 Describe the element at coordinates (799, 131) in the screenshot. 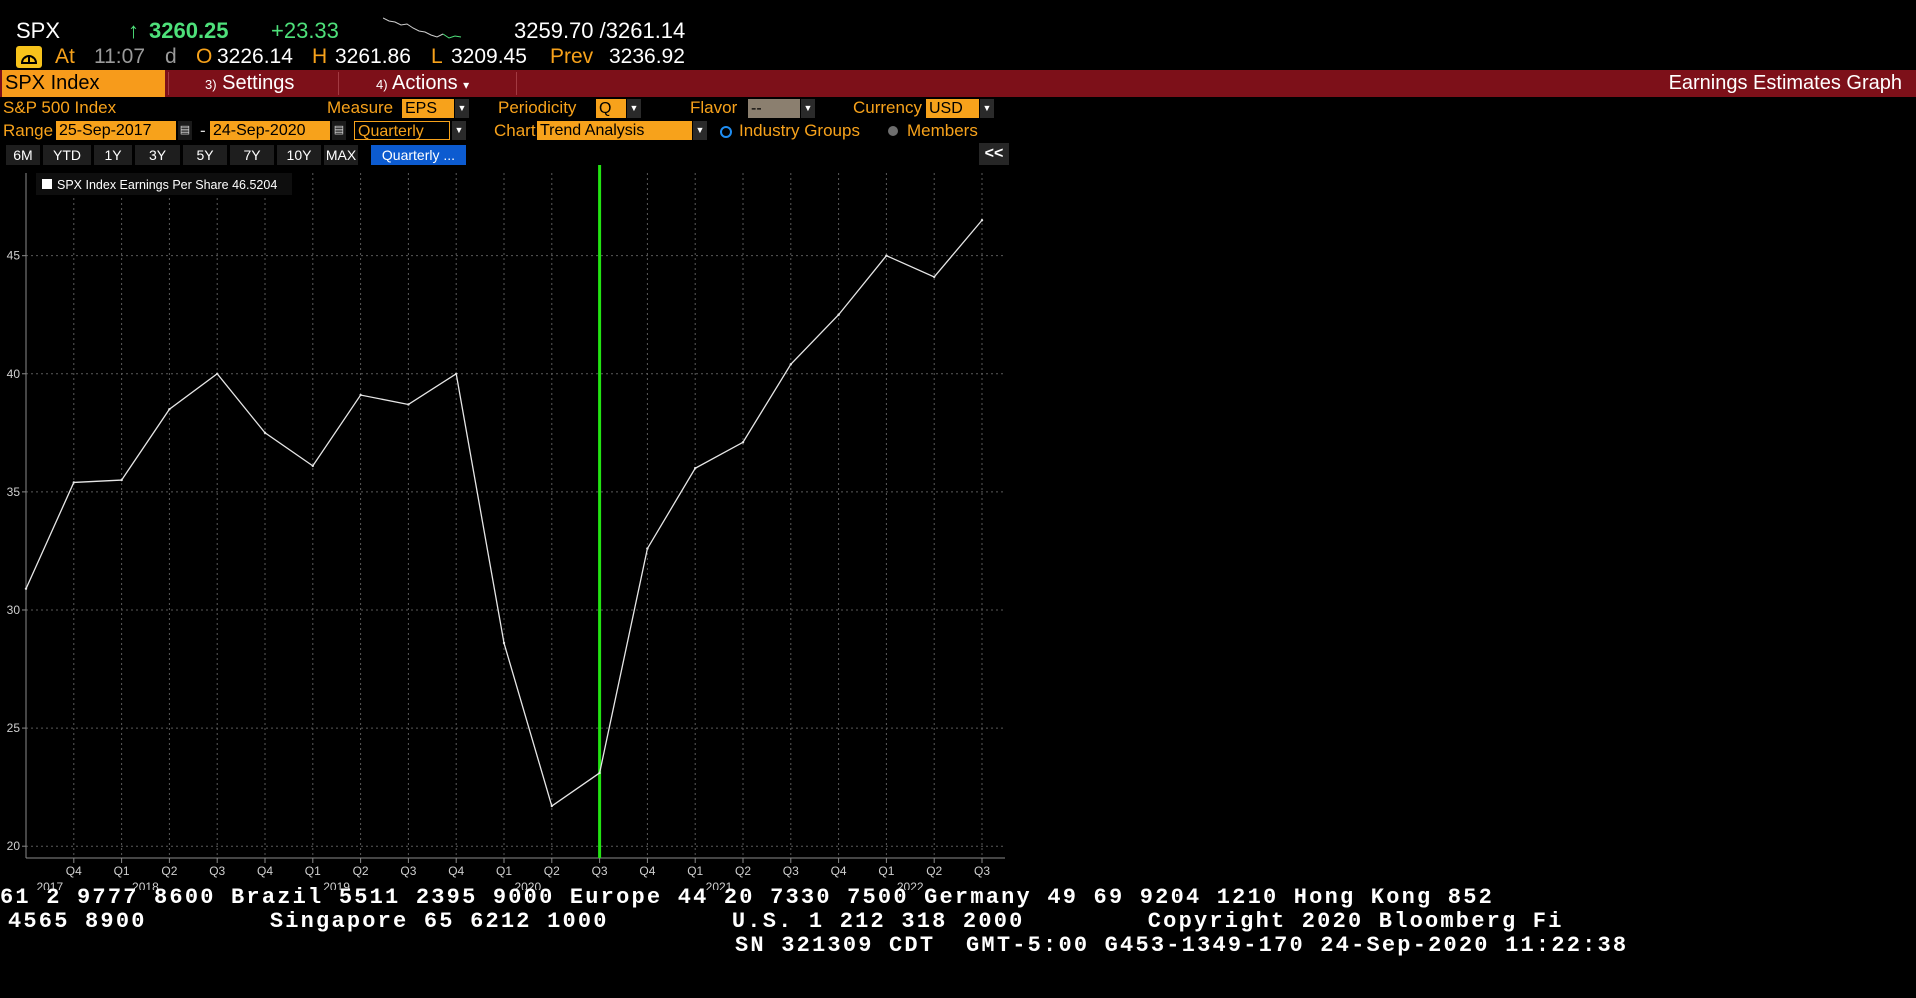

I see `industry-groups-label: Industry Groups` at that location.